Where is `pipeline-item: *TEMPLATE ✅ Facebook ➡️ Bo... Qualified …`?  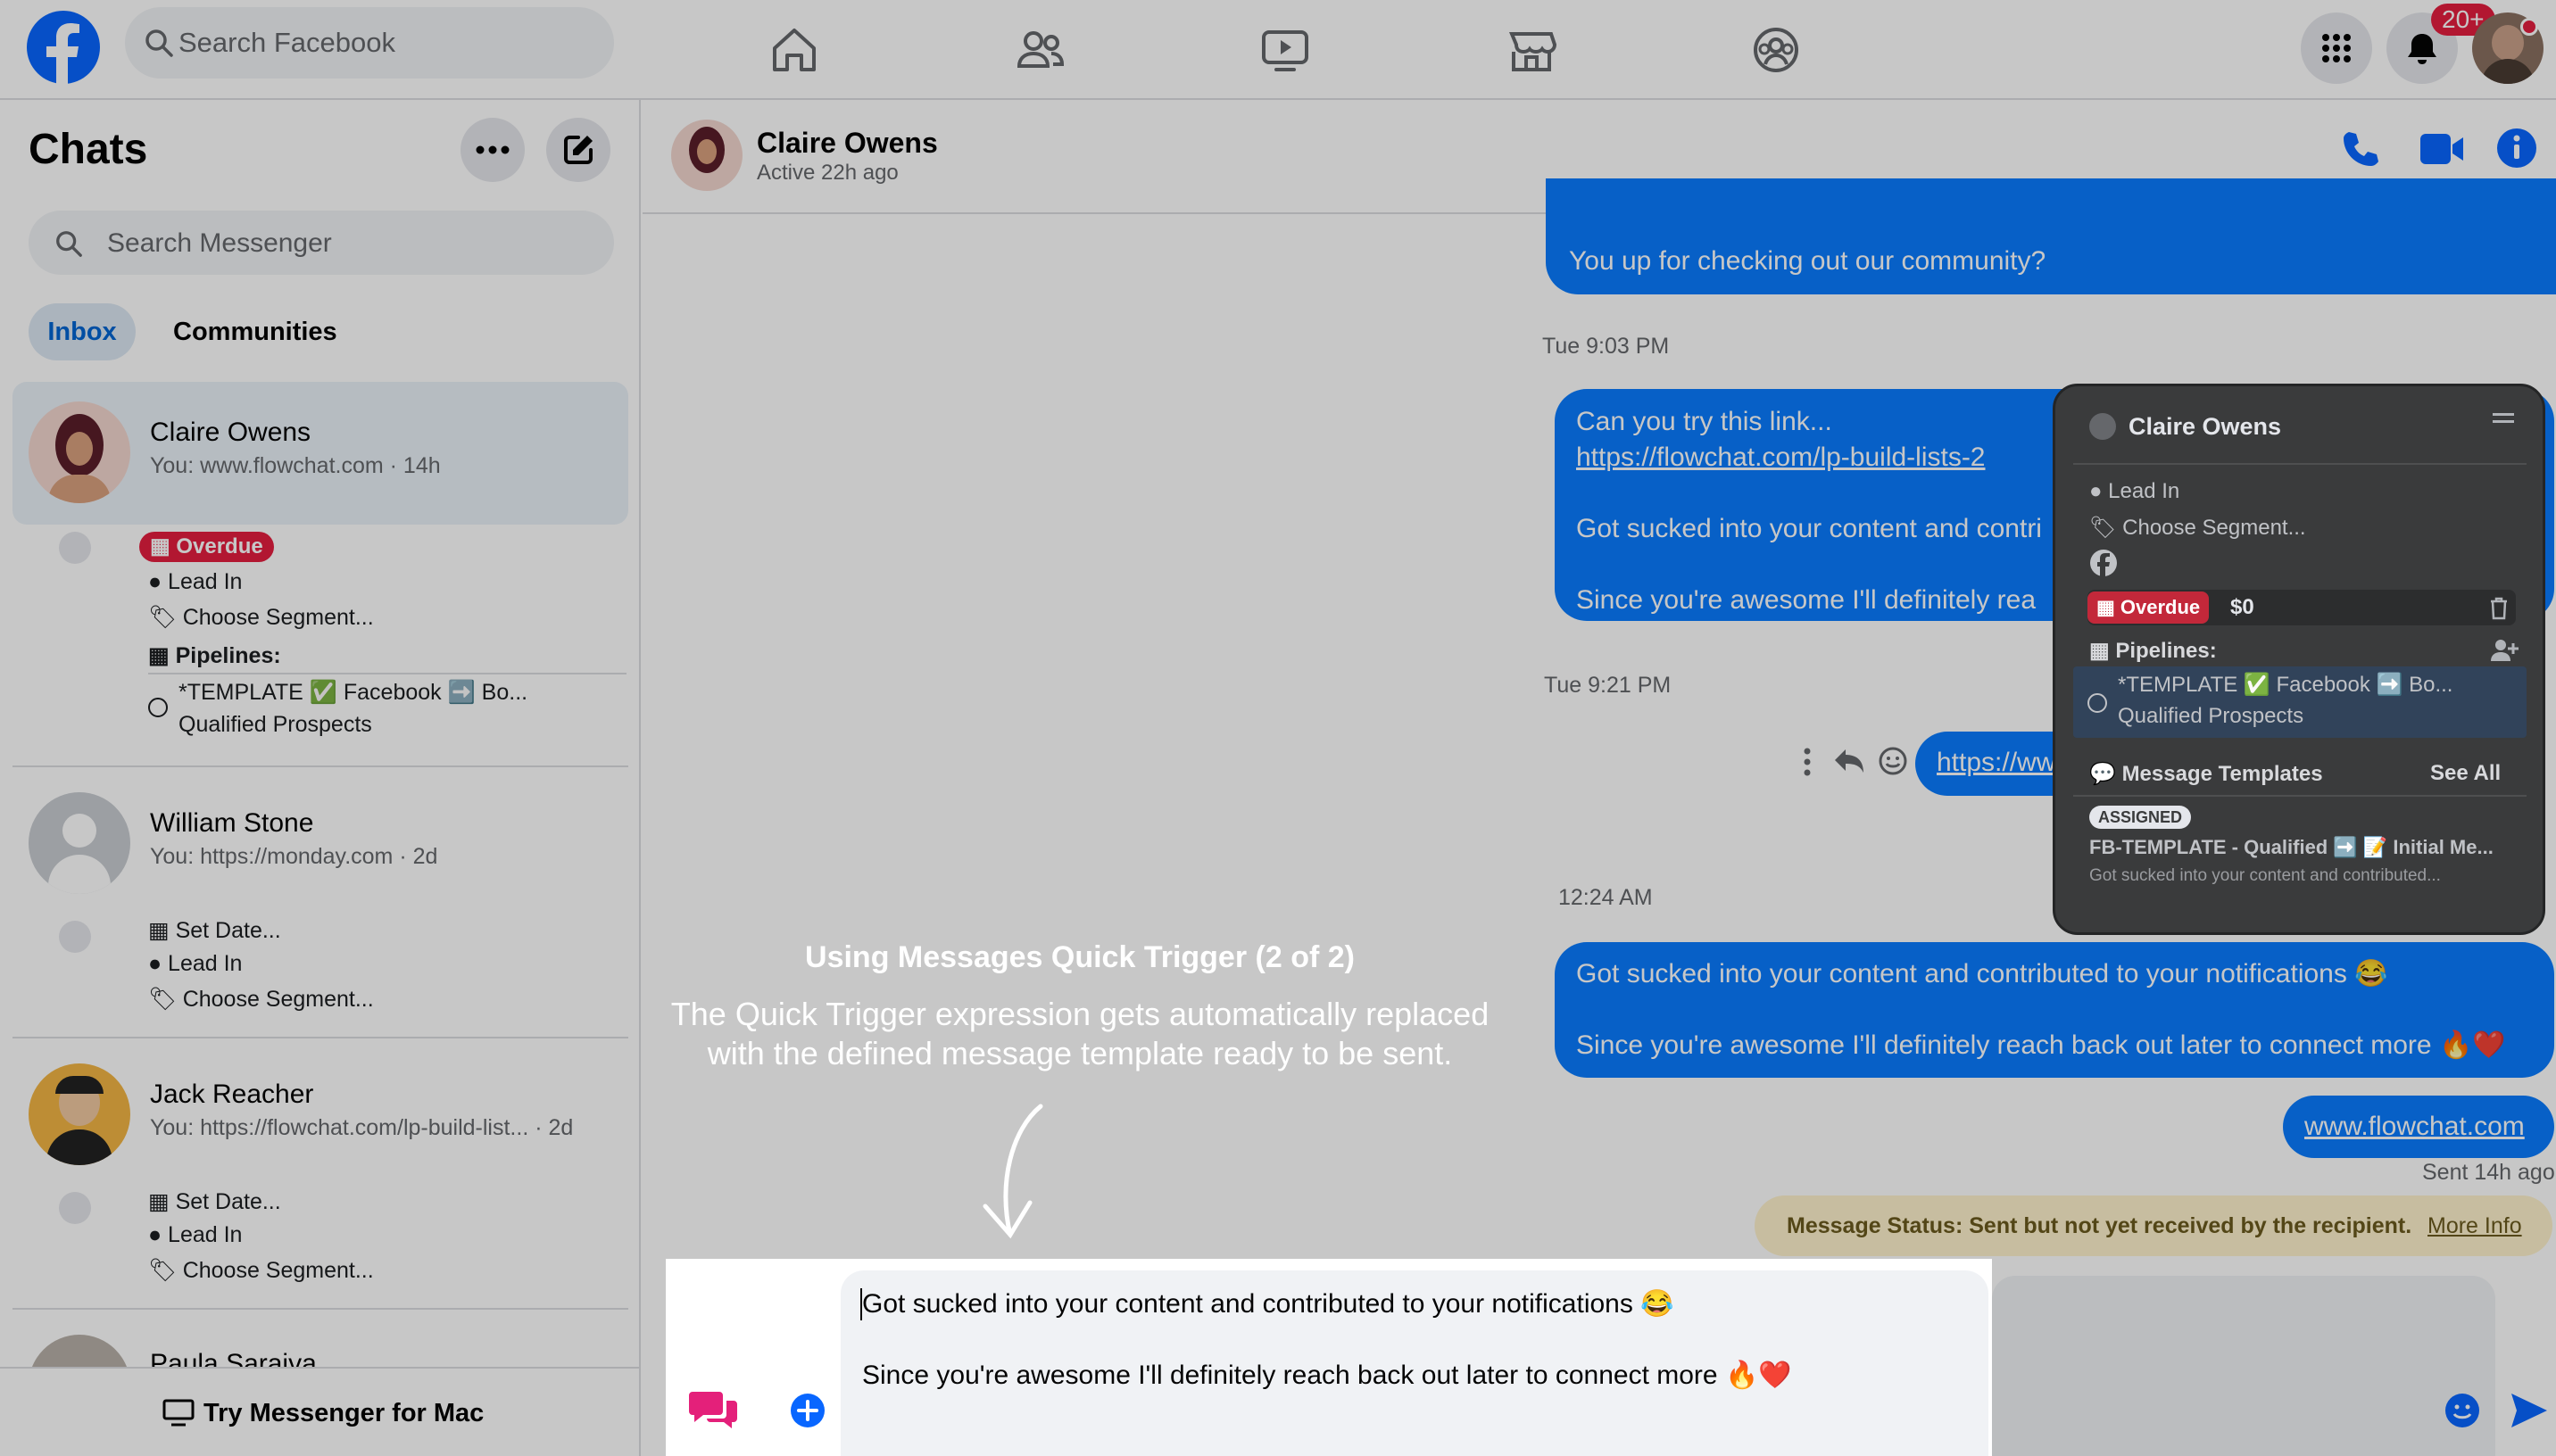
pipeline-item: *TEMPLATE ✅ Facebook ➡️ Bo... Qualified … is located at coordinates (2300, 702).